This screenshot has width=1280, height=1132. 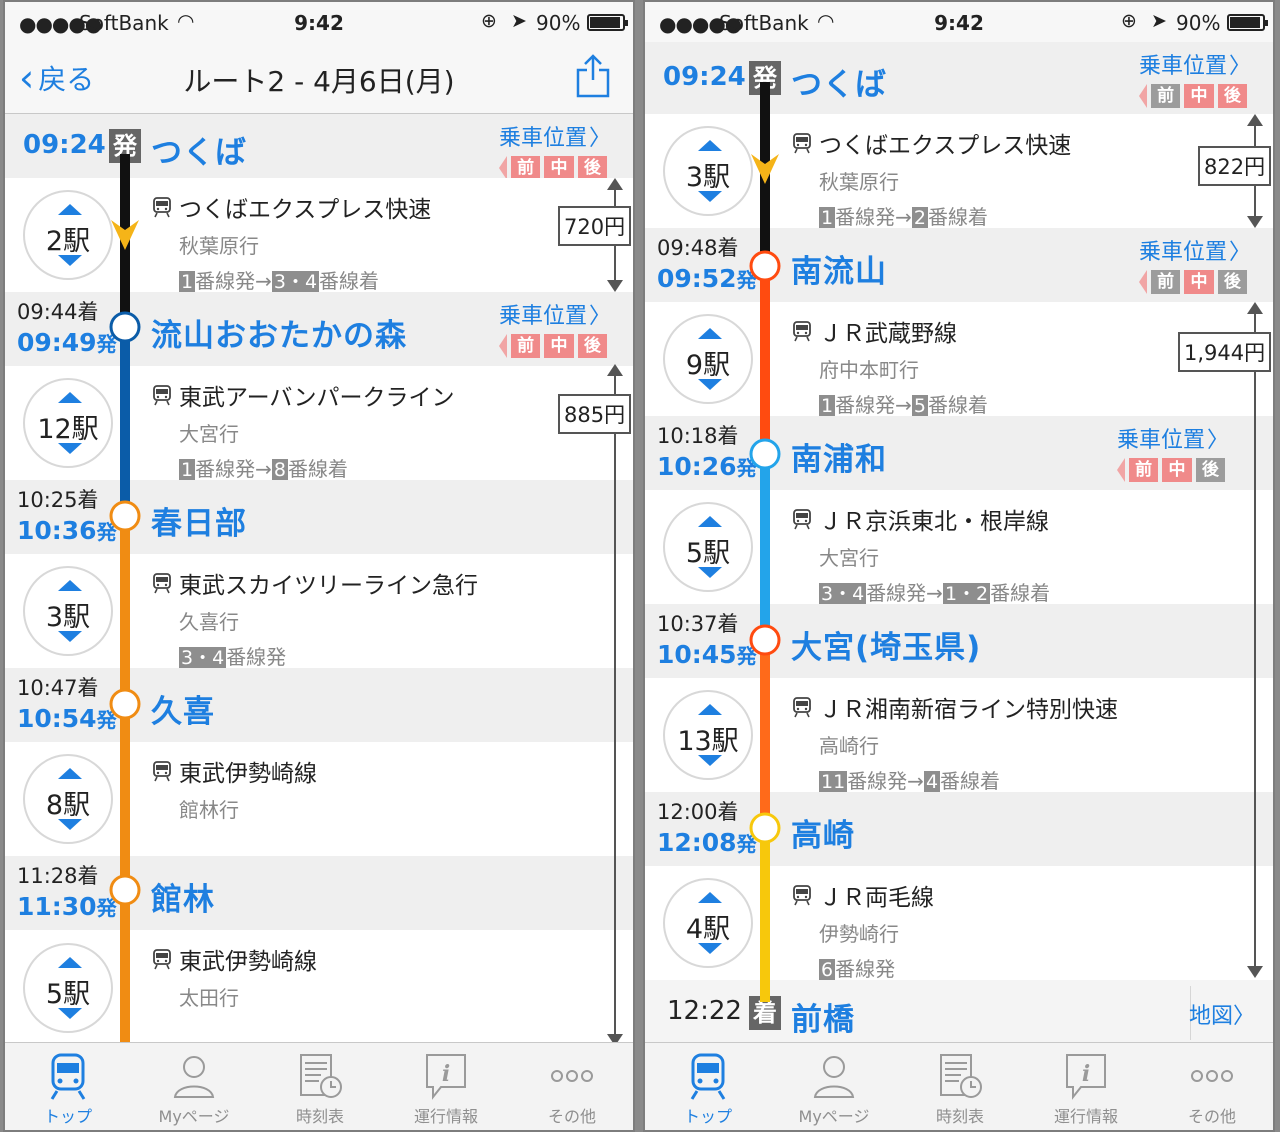 What do you see at coordinates (319, 893) in the screenshot?
I see `station-row: 11:28着 11:30発 館林` at bounding box center [319, 893].